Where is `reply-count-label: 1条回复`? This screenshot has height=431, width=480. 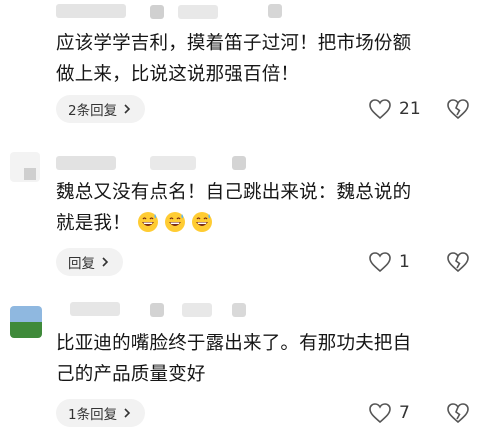 reply-count-label: 1条回复 is located at coordinates (93, 415).